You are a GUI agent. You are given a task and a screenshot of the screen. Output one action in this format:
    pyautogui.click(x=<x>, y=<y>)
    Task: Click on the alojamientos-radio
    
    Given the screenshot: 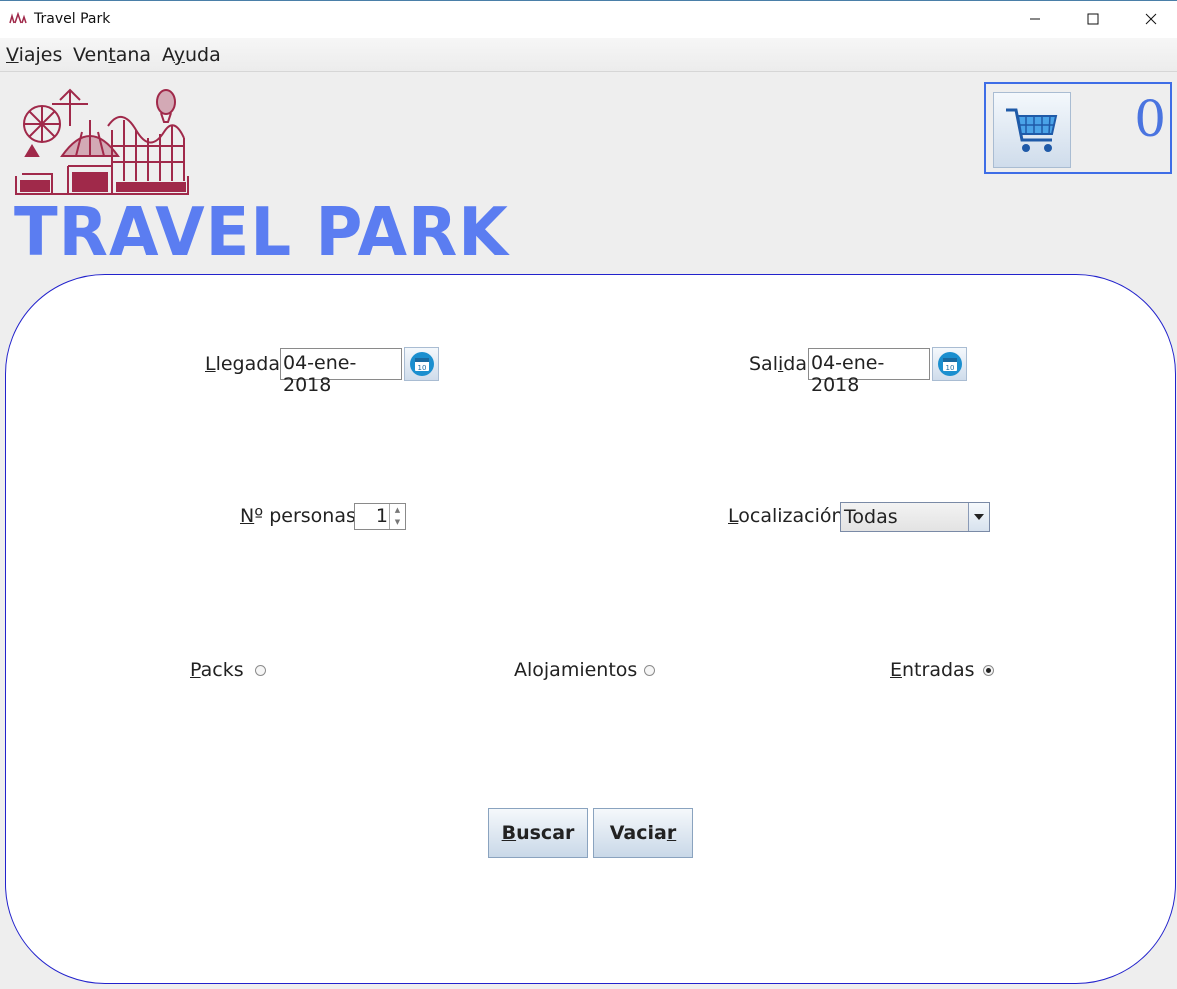 What is the action you would take?
    pyautogui.click(x=649, y=670)
    